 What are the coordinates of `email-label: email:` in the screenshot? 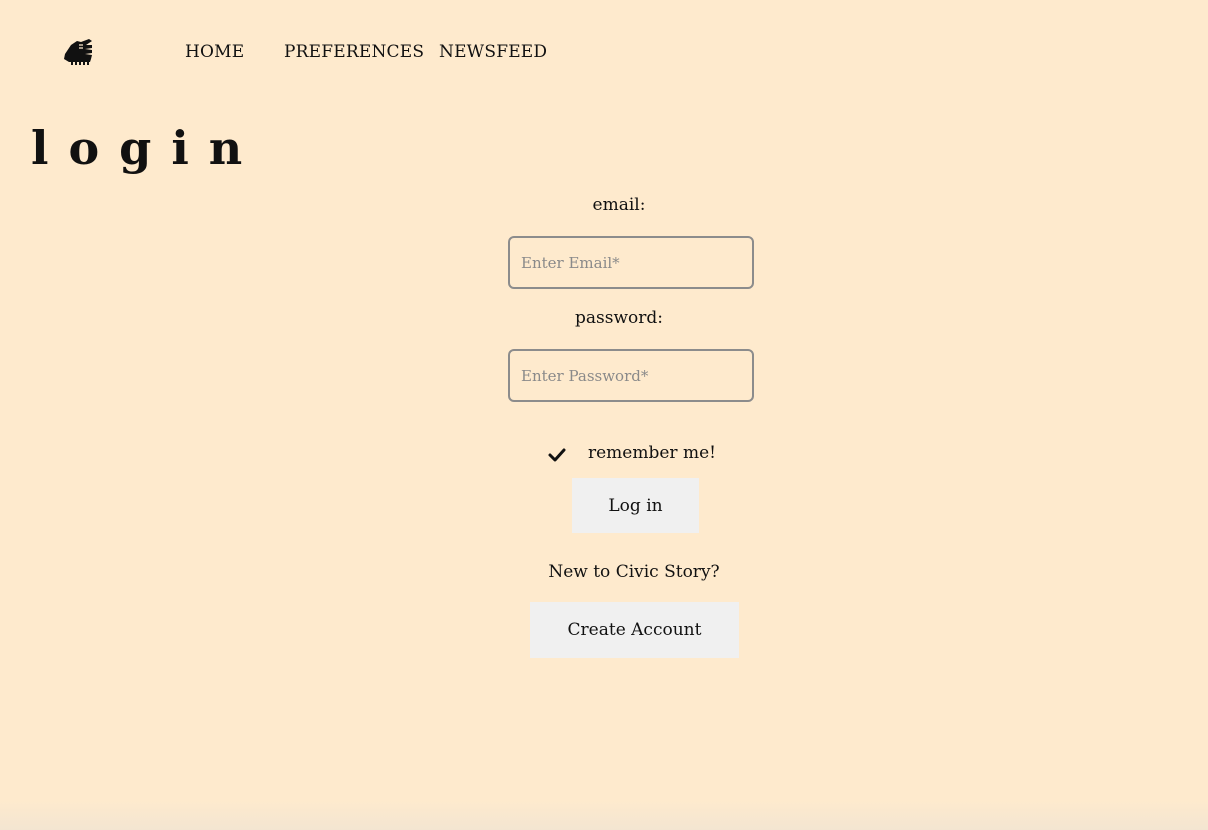 It's located at (611, 205).